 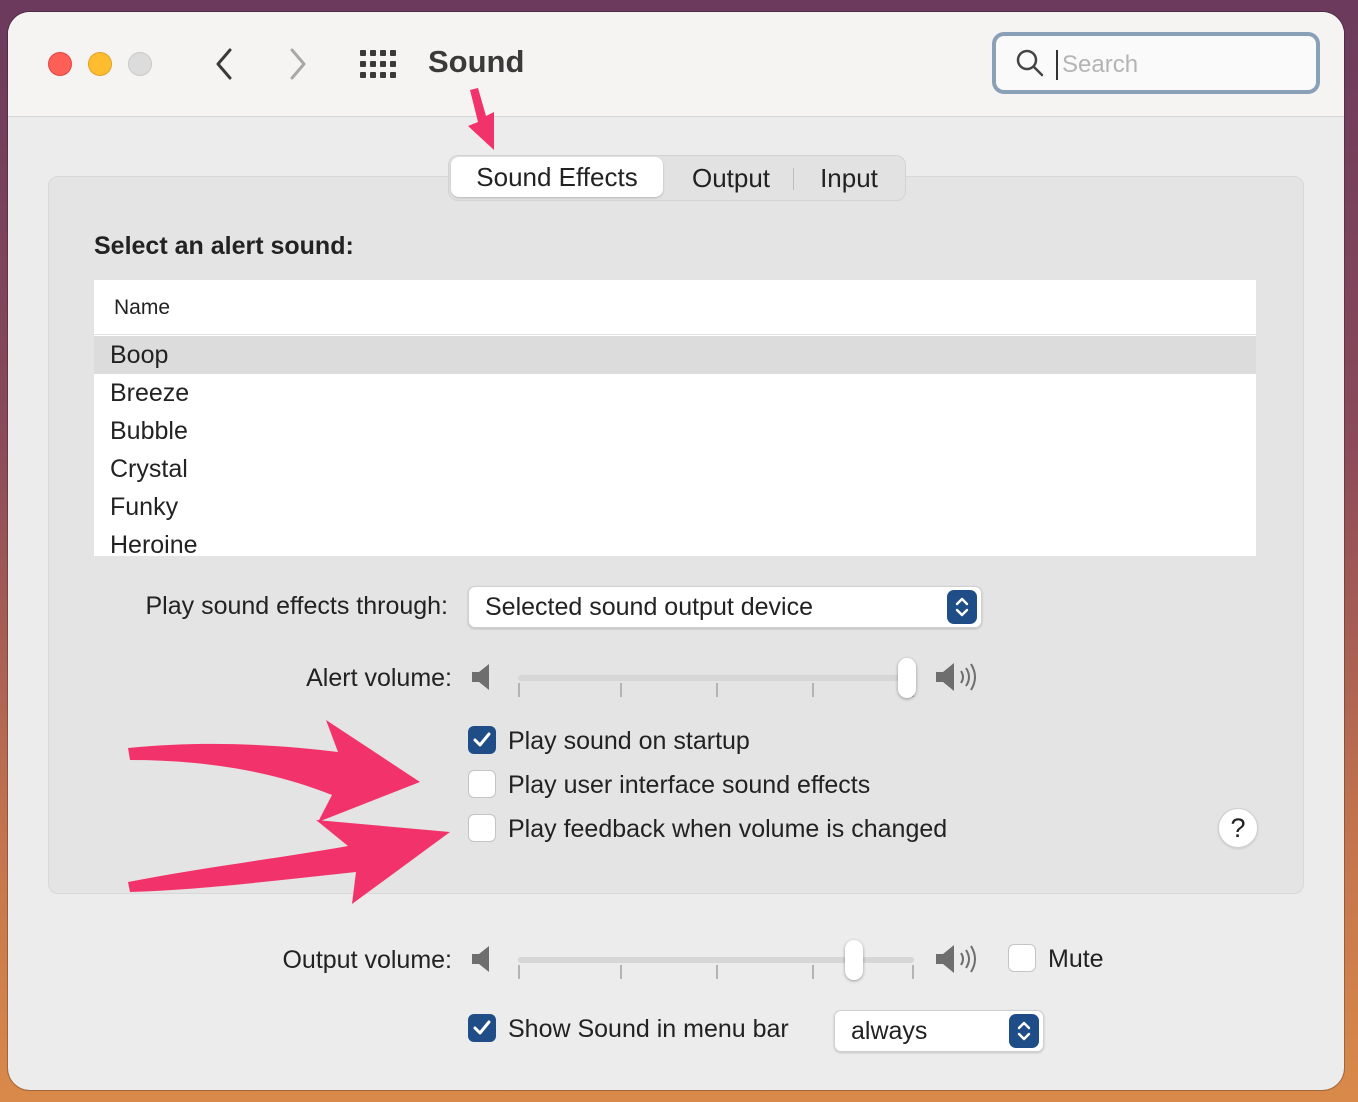 What do you see at coordinates (139, 355) in the screenshot?
I see `list-item-label: Boop` at bounding box center [139, 355].